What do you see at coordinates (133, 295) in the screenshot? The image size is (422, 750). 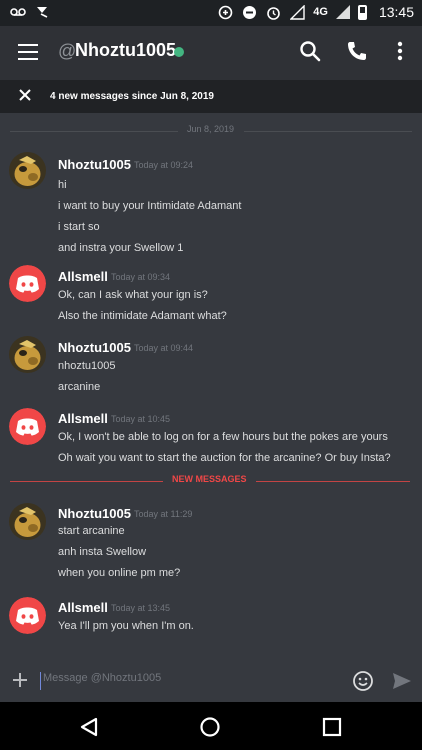 I see `message-text: Ok, can I ask what your ign is?` at bounding box center [133, 295].